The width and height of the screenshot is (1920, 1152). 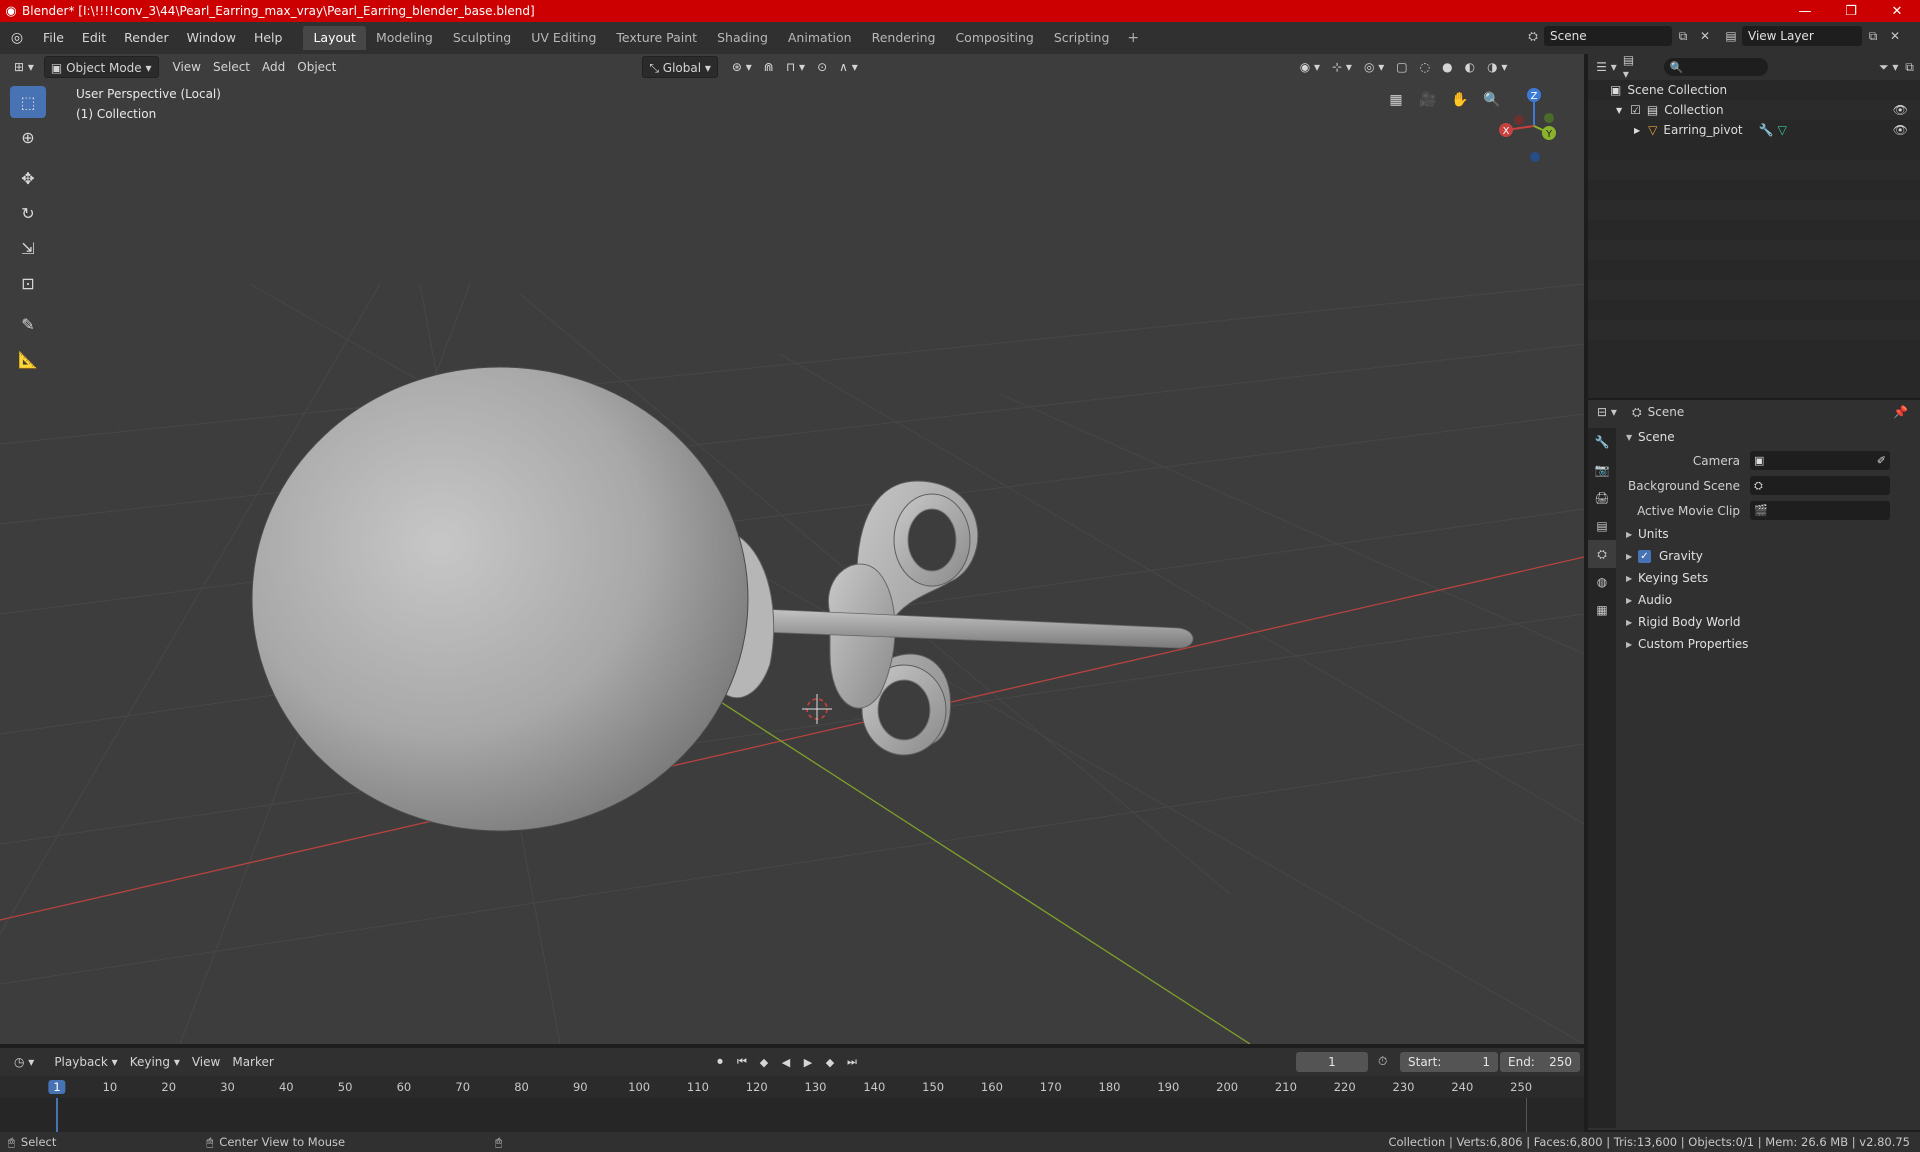 I want to click on move-tool-icon: ✥, so click(x=28, y=178).